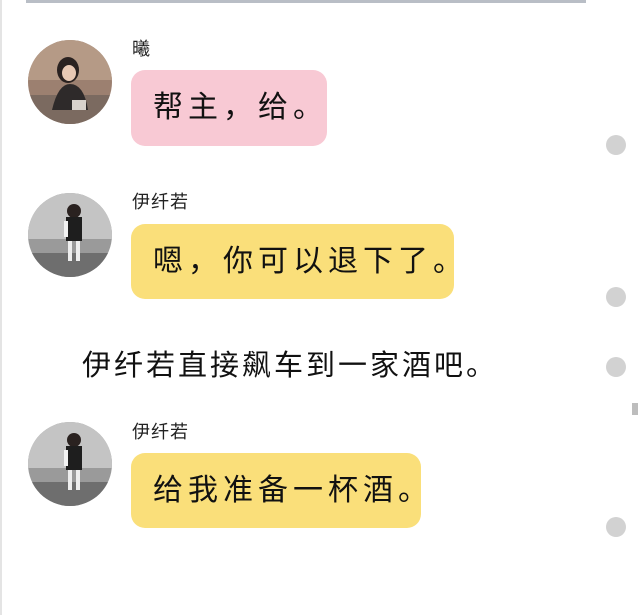  Describe the element at coordinates (229, 108) in the screenshot. I see `message-bubble: 帮主，给。` at that location.